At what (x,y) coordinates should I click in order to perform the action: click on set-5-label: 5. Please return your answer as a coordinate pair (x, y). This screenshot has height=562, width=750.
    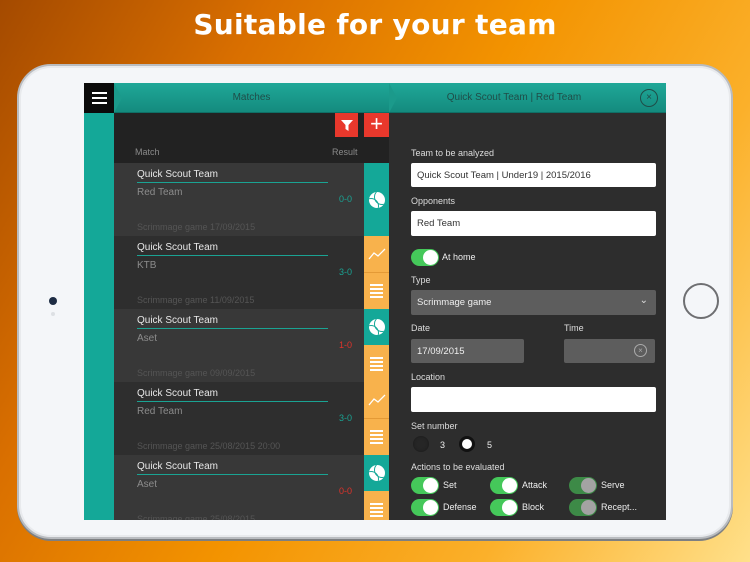
    Looking at the image, I should click on (490, 445).